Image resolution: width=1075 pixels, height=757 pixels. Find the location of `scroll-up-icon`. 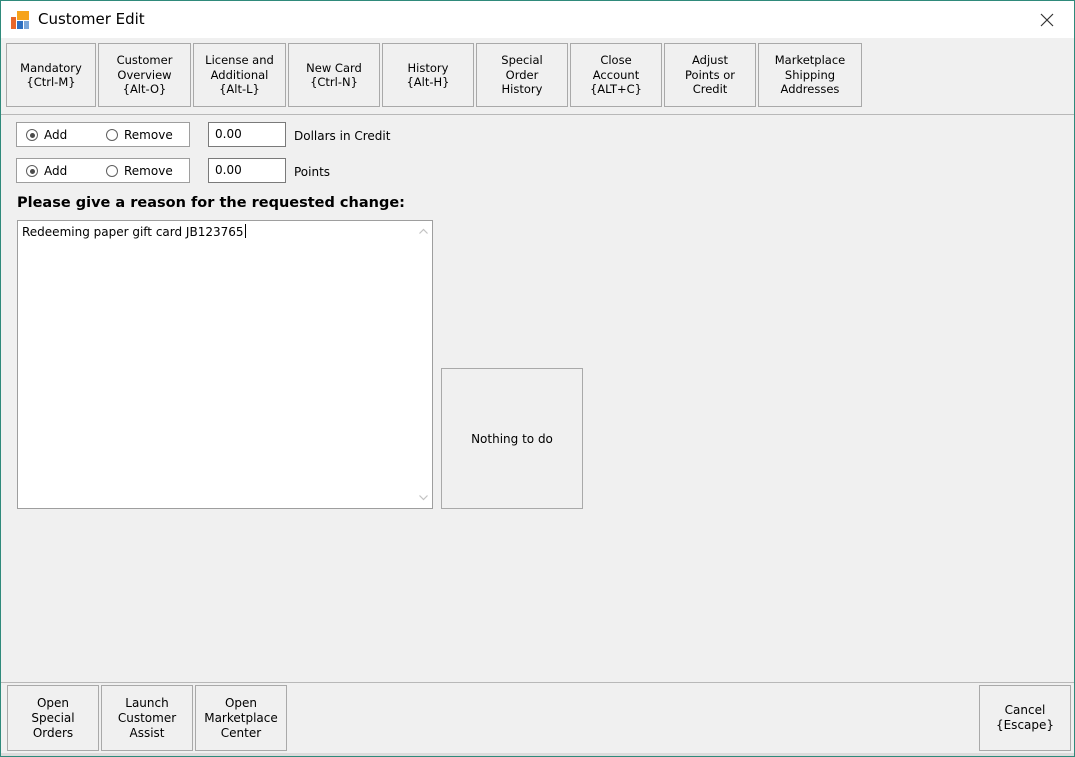

scroll-up-icon is located at coordinates (423, 231).